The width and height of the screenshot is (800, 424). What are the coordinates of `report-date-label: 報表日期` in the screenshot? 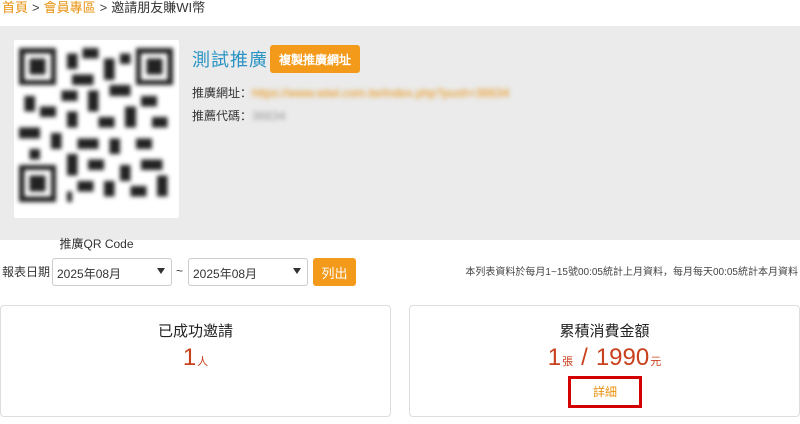 It's located at (26, 272).